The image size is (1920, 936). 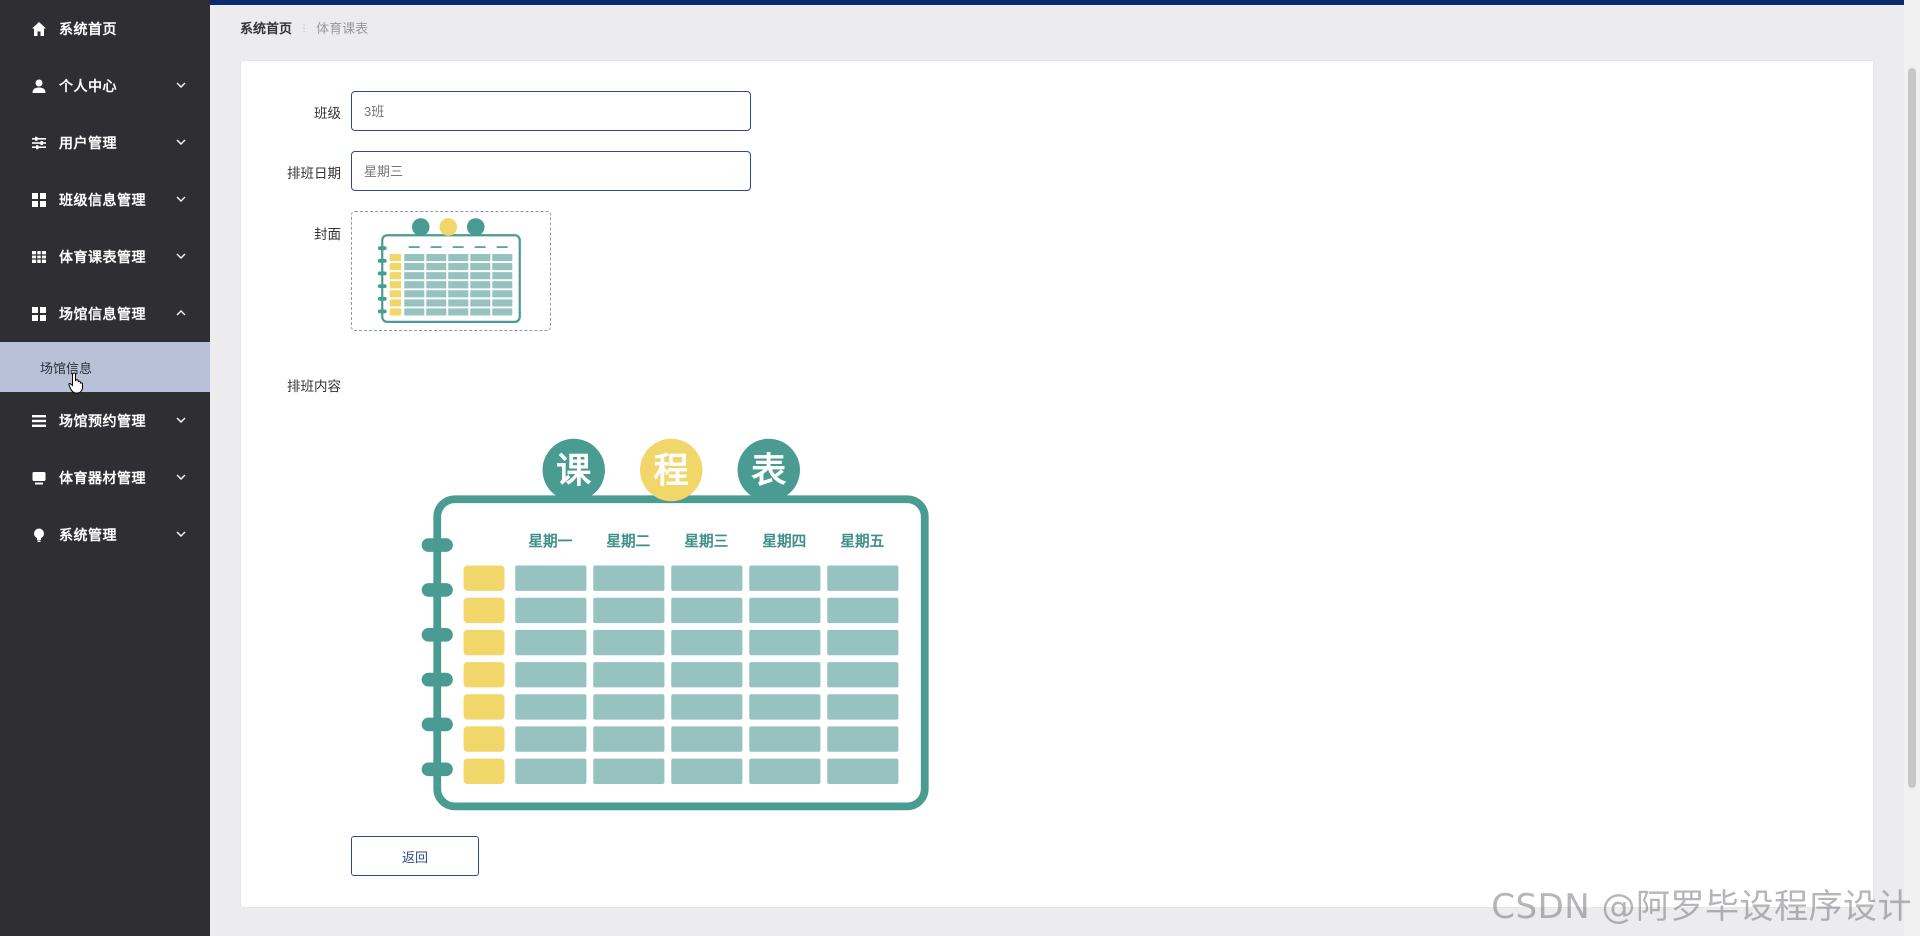 What do you see at coordinates (550, 541) in the screenshot?
I see `timetable-day-label: 星期一` at bounding box center [550, 541].